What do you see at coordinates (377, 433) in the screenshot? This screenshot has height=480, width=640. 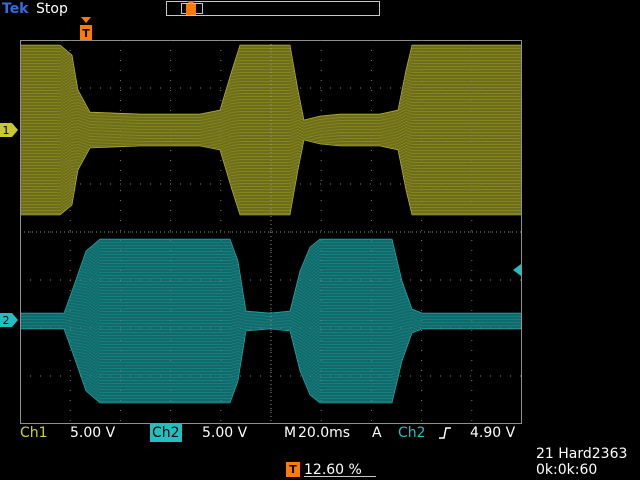 I see `trigger-mode: A` at bounding box center [377, 433].